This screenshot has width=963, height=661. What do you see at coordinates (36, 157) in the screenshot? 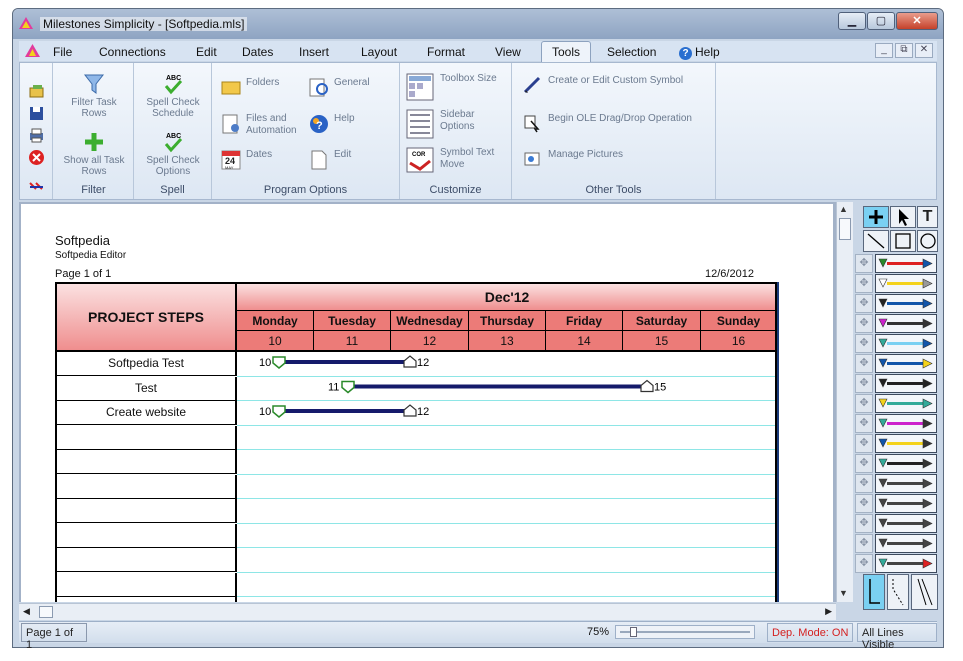
I see `exit-icon` at bounding box center [36, 157].